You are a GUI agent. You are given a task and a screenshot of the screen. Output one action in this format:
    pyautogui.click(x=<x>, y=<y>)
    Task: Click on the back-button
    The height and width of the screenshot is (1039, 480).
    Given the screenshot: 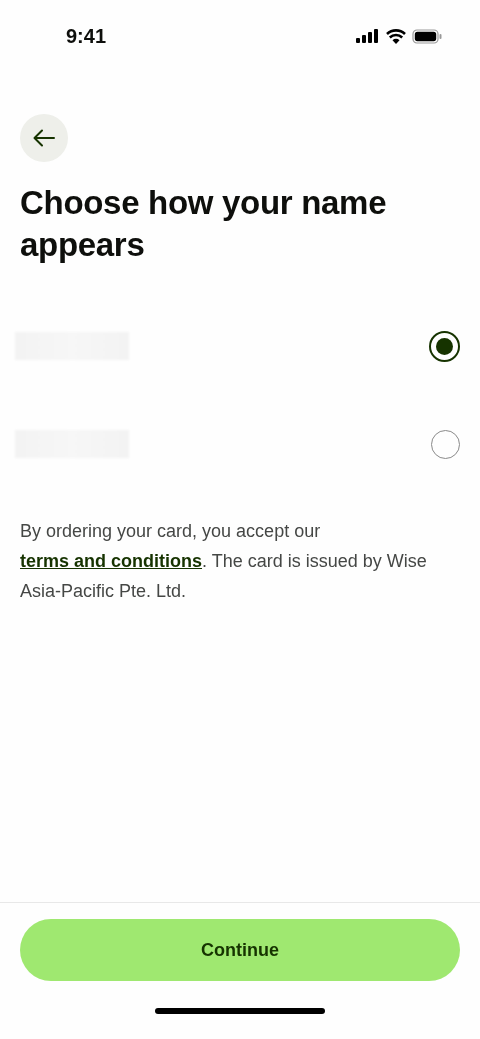 What is the action you would take?
    pyautogui.click(x=44, y=138)
    